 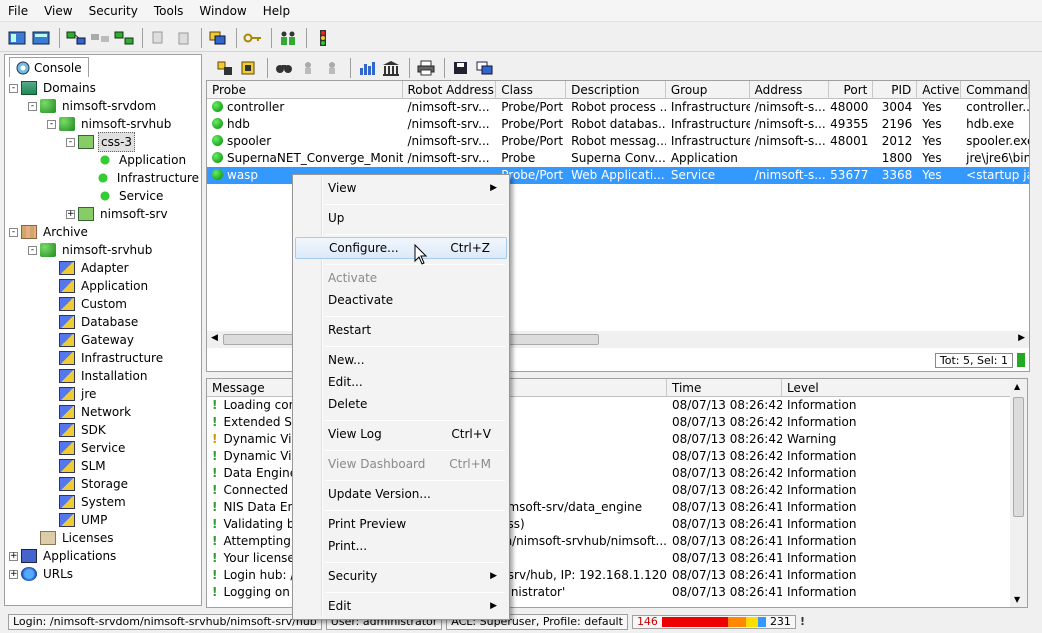 What do you see at coordinates (103, 268) in the screenshot?
I see `tree-node-adapter: Adapter` at bounding box center [103, 268].